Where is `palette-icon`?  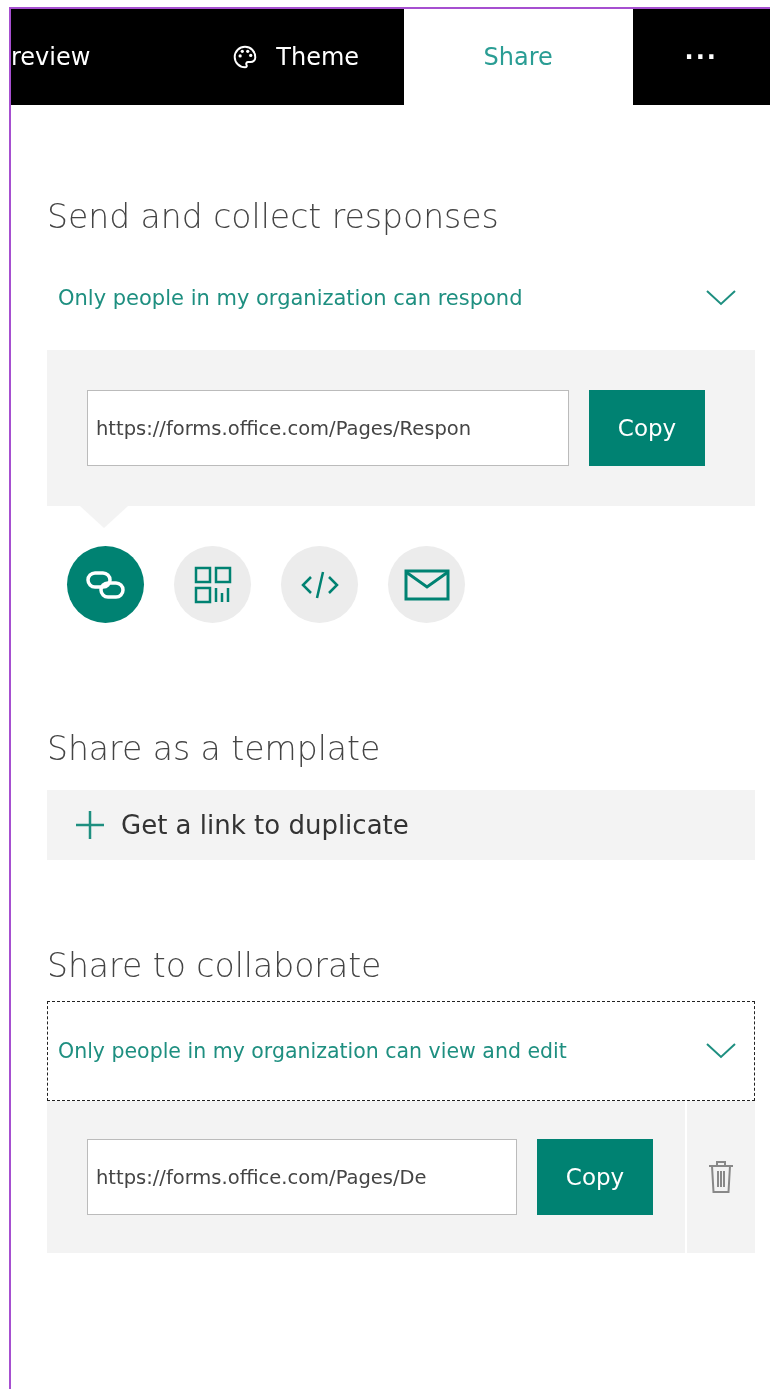 palette-icon is located at coordinates (245, 57).